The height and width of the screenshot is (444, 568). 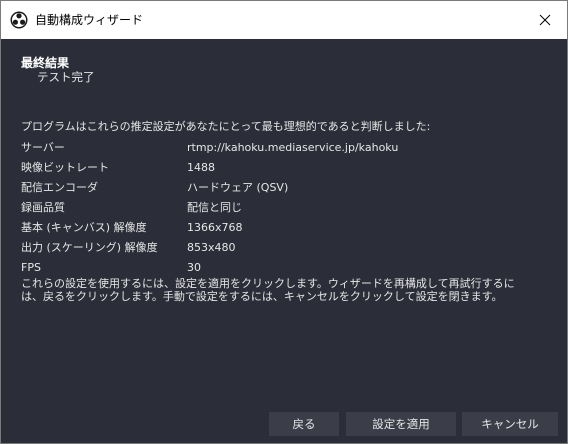 What do you see at coordinates (286, 268) in the screenshot?
I see `setting-row-fps: FPS 30` at bounding box center [286, 268].